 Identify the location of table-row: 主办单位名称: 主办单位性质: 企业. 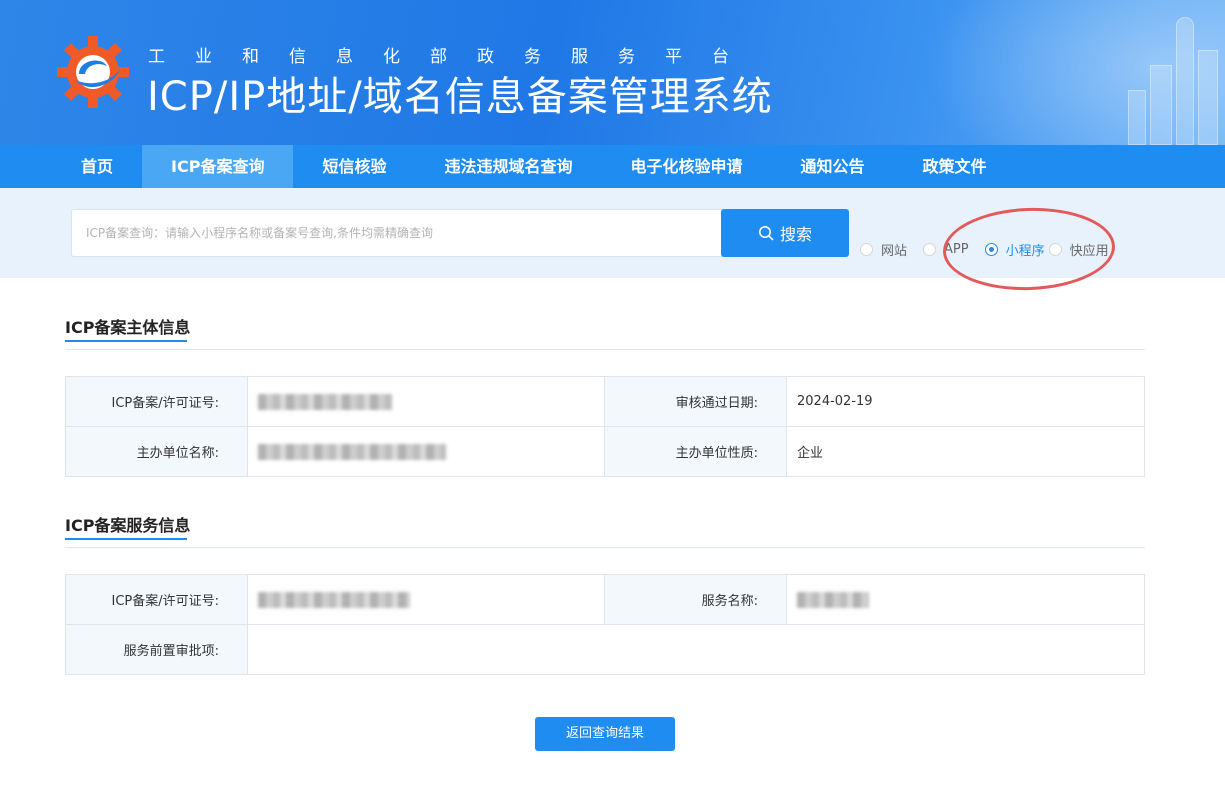
(605, 451).